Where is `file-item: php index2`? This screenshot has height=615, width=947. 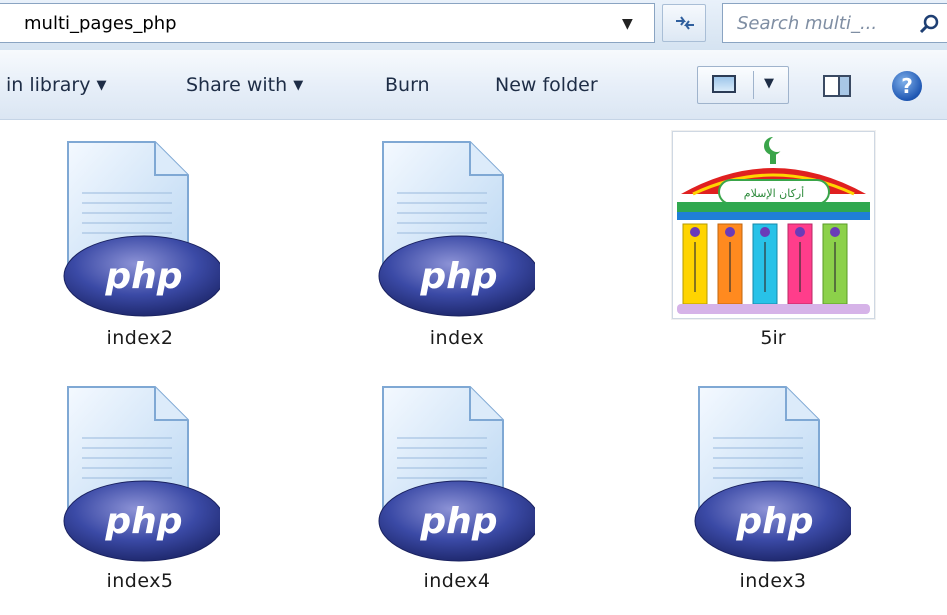 file-item: php index2 is located at coordinates (140, 250).